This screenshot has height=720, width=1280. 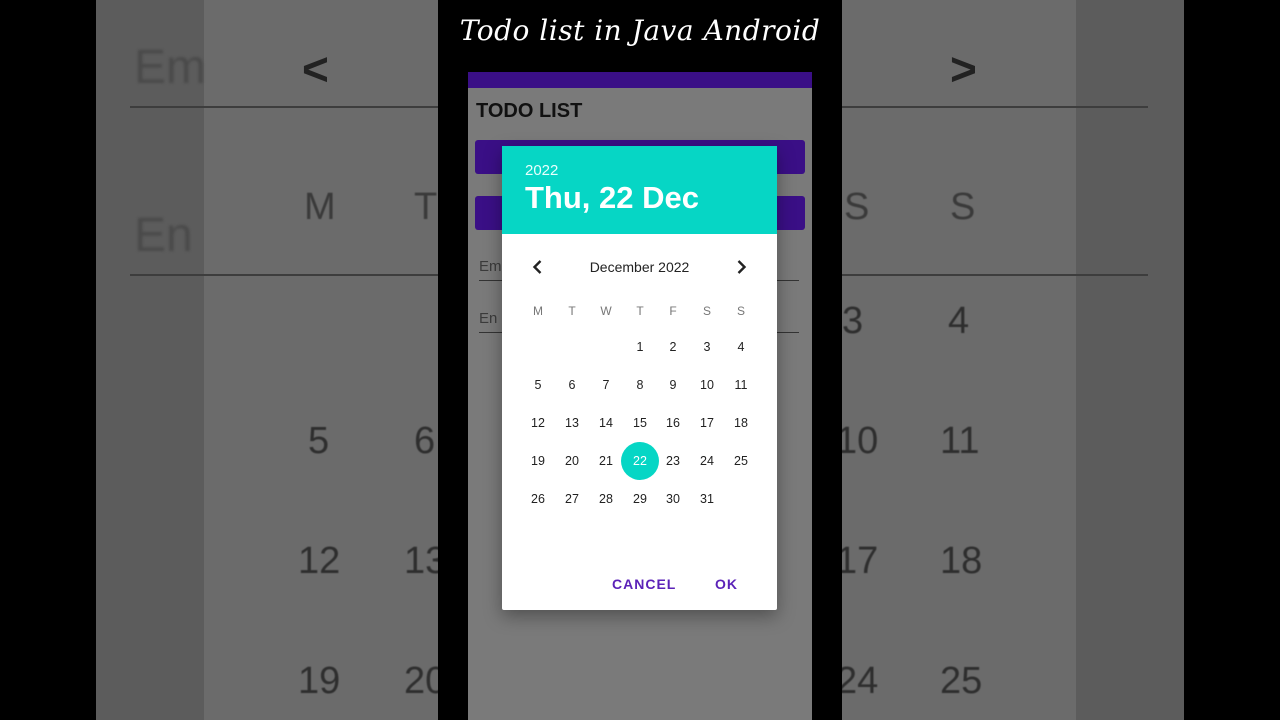 What do you see at coordinates (707, 423) in the screenshot?
I see `calendar-day: 17` at bounding box center [707, 423].